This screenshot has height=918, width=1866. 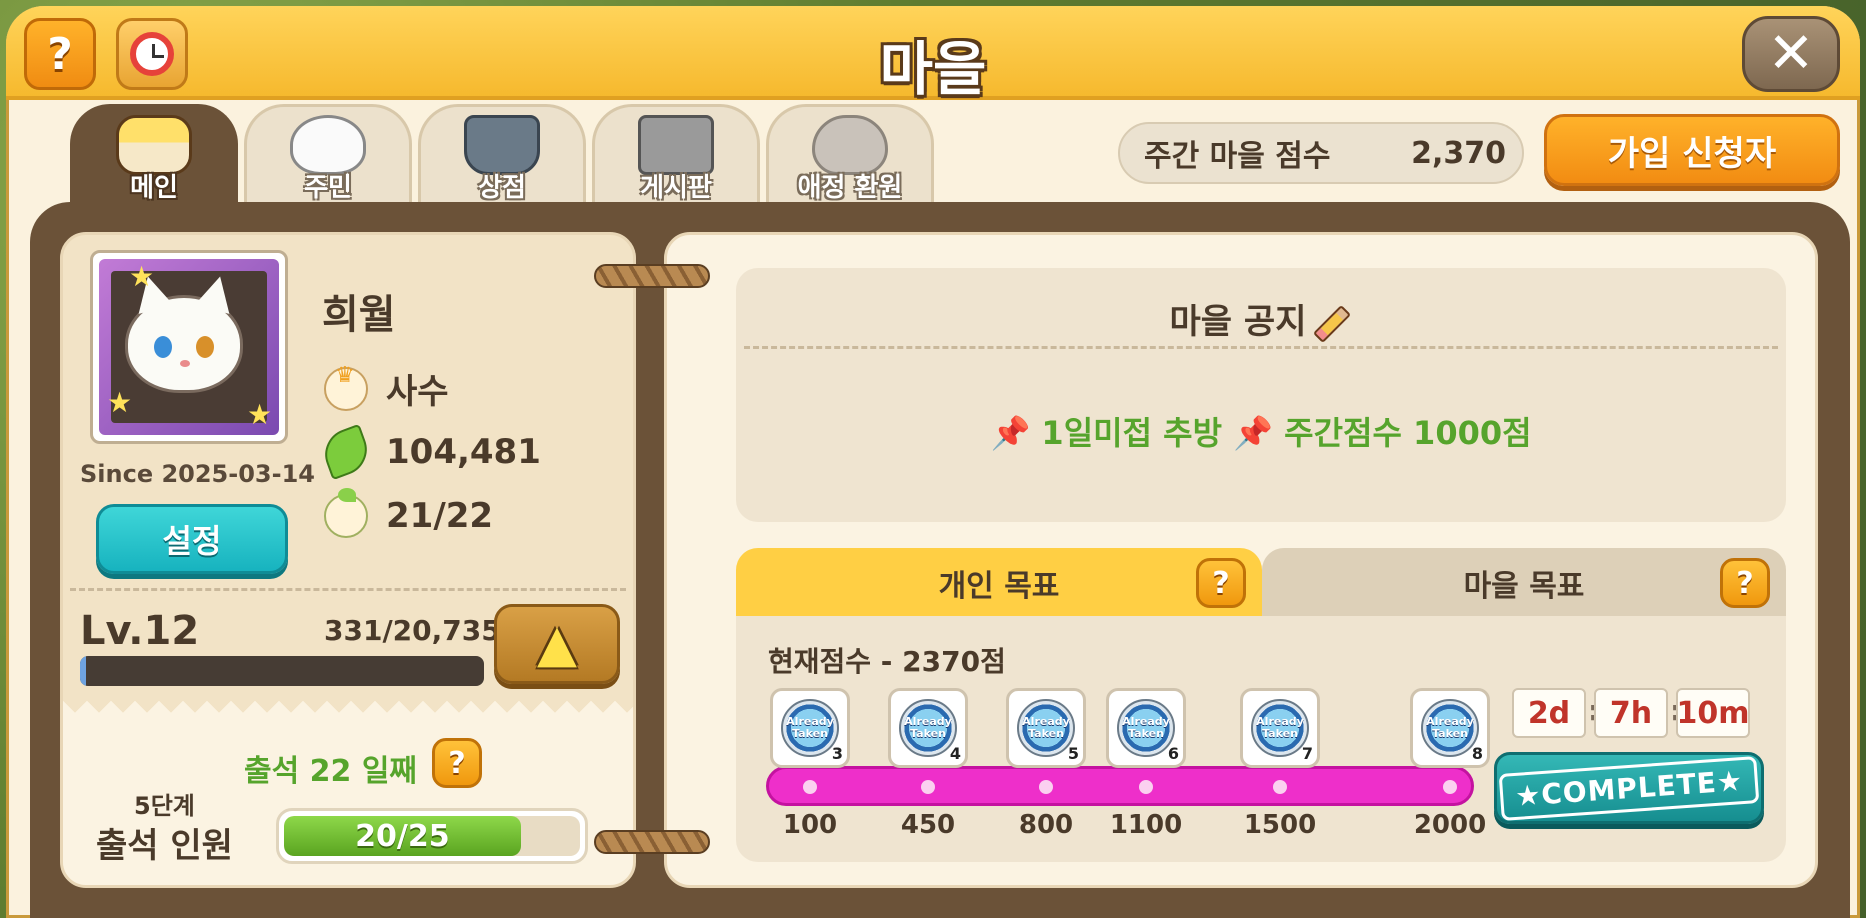 What do you see at coordinates (440, 516) in the screenshot?
I see `members-value: 21/22` at bounding box center [440, 516].